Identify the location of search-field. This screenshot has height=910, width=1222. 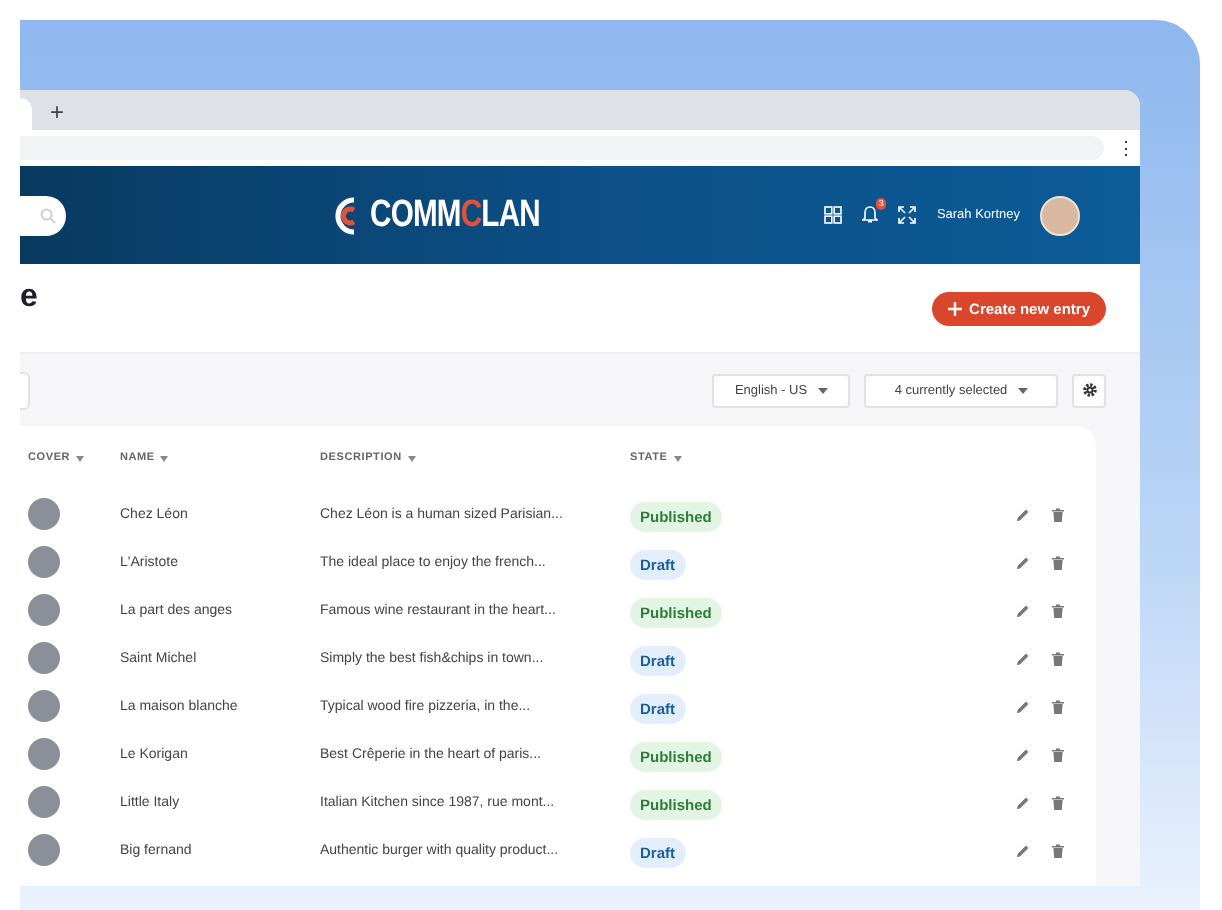
(43, 215).